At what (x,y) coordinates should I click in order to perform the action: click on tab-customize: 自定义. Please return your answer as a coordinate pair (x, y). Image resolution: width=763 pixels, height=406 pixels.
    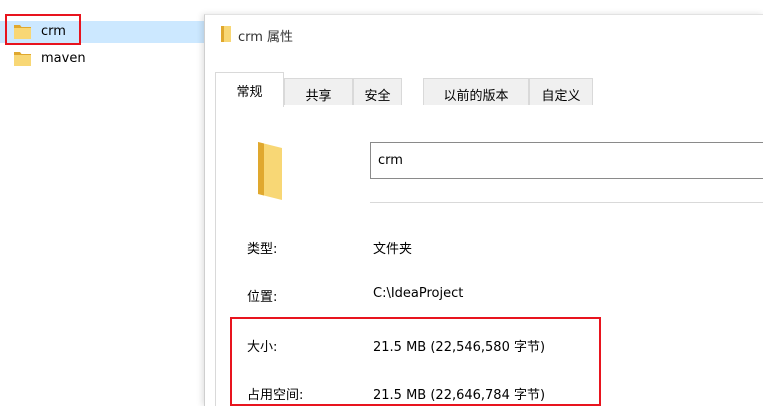
    Looking at the image, I should click on (561, 91).